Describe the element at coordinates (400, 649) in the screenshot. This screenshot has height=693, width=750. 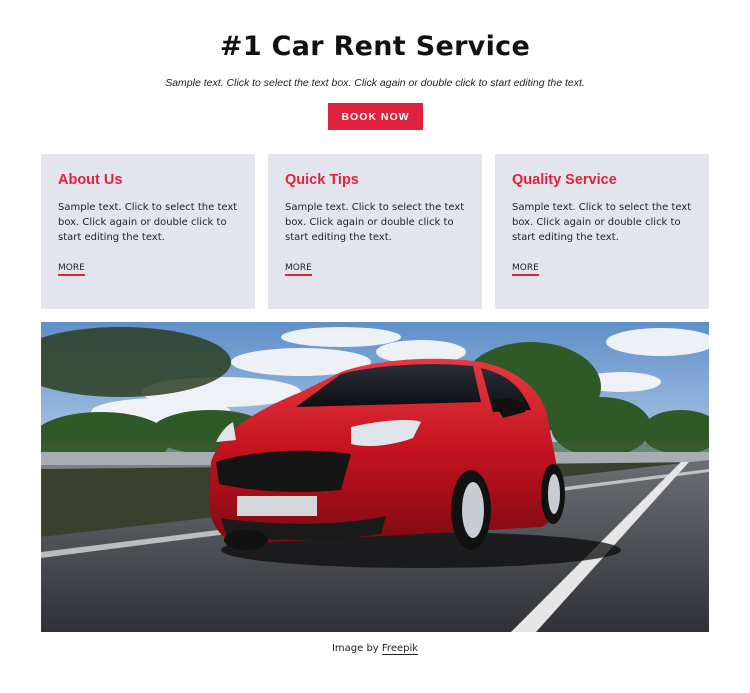
I see `freepik-link: Freepik` at that location.